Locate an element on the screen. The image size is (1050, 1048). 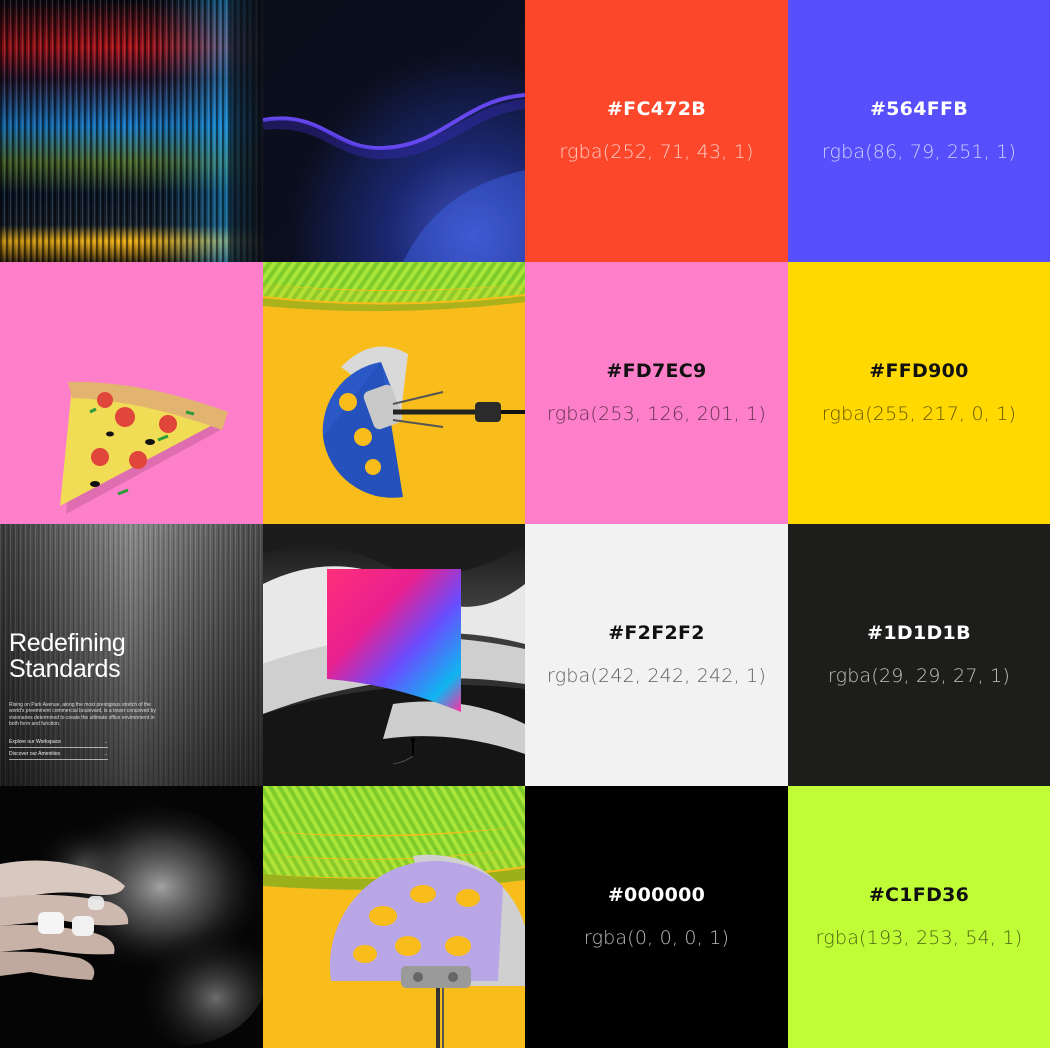
swatch-564ffb: #564FFB rgba(86, 79, 251, 1) is located at coordinates (919, 131).